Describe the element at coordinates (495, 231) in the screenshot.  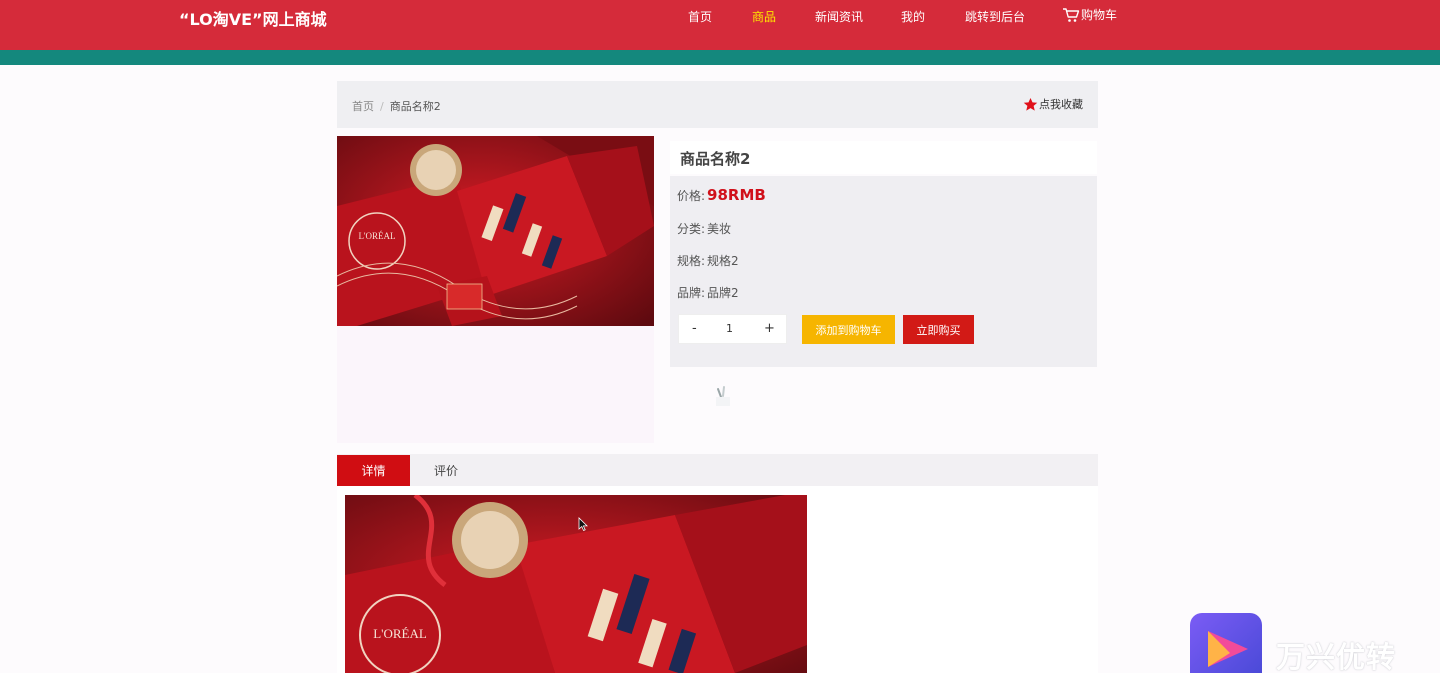
I see `product-image: L'ORÉAL` at that location.